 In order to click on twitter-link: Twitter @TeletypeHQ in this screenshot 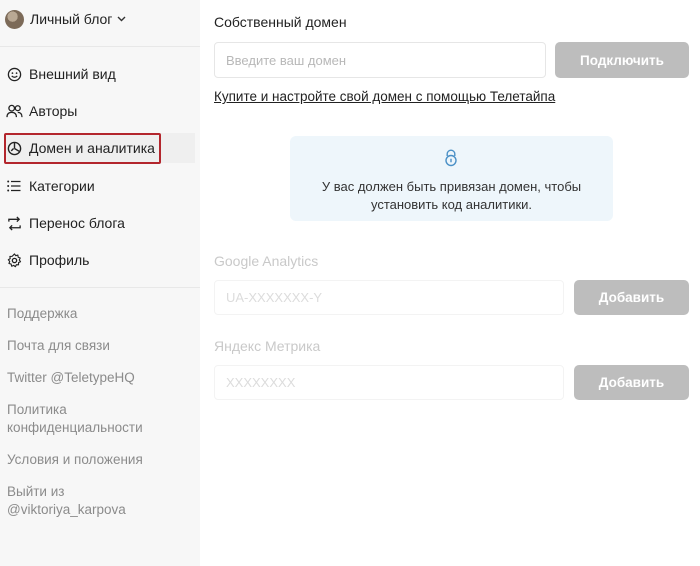, I will do `click(99, 378)`.